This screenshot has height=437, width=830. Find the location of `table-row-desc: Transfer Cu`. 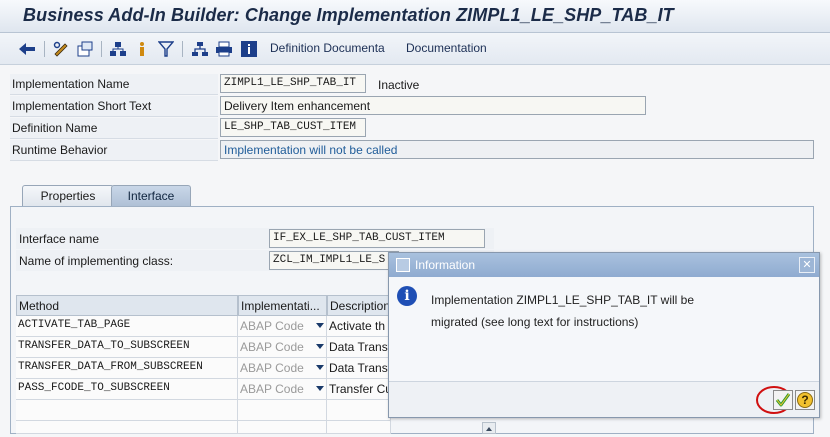

table-row-desc: Transfer Cu is located at coordinates (359, 389).